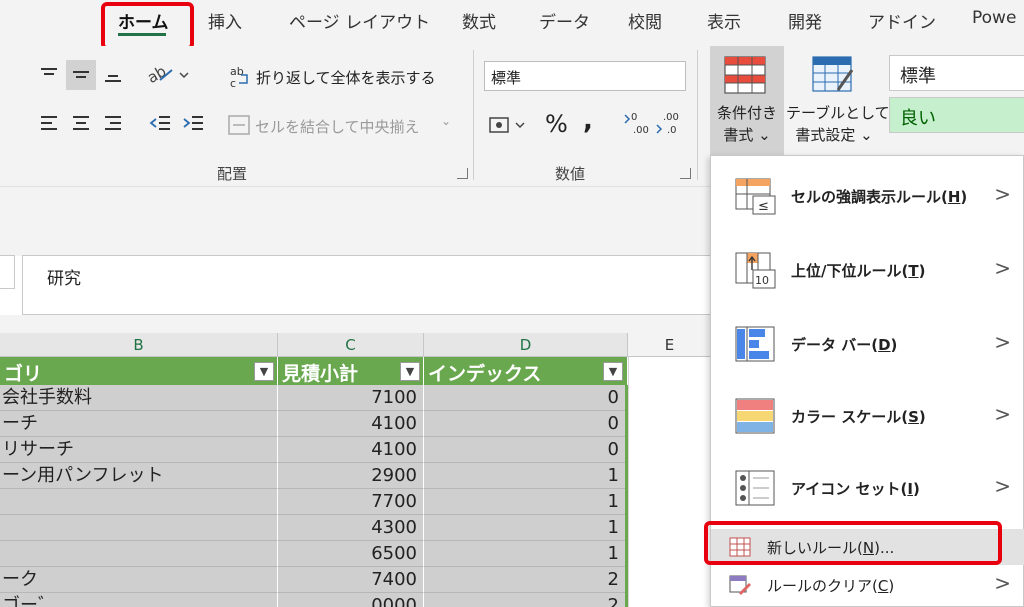  What do you see at coordinates (685, 173) in the screenshot?
I see `number-dialog-launcher-icon` at bounding box center [685, 173].